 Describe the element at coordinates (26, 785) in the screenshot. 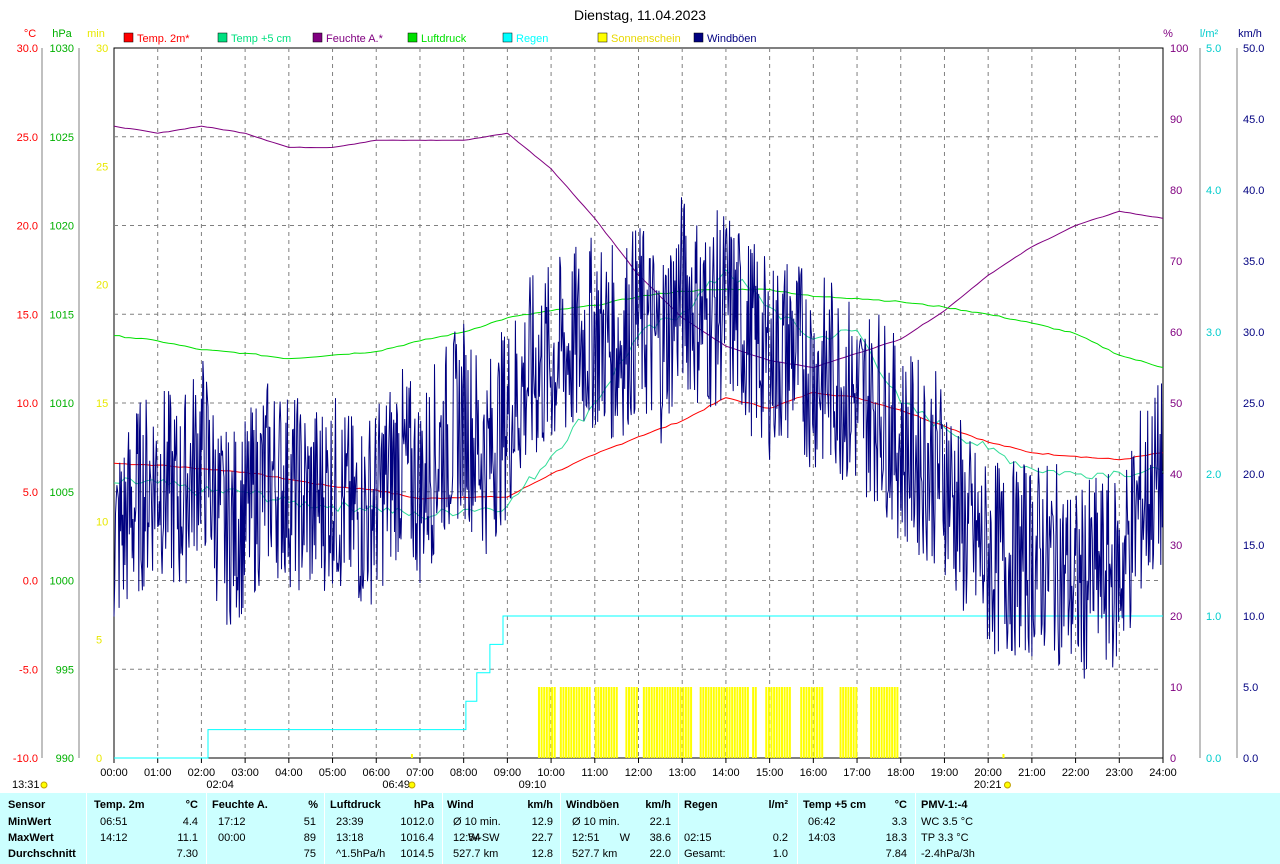

I see `time-now-label: 13:31` at that location.